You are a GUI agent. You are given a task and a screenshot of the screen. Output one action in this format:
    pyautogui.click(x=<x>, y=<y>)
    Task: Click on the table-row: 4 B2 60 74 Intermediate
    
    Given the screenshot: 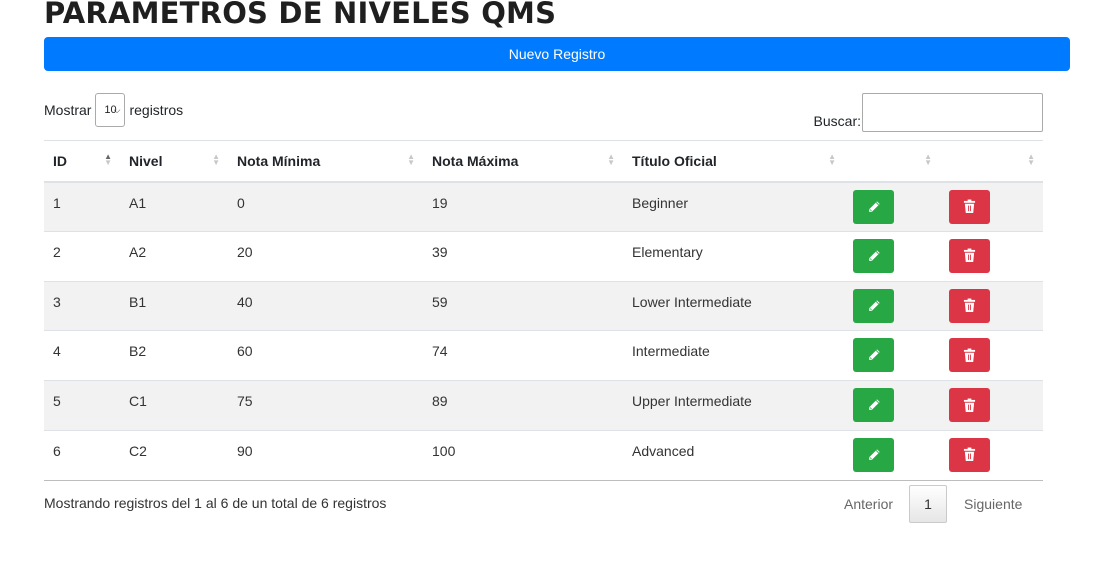 What is the action you would take?
    pyautogui.click(x=543, y=355)
    